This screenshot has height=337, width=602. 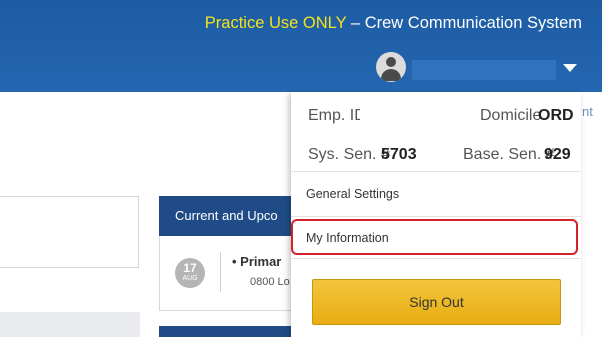 What do you see at coordinates (349, 154) in the screenshot?
I see `sys-sen-label: Sys. Sen. #` at bounding box center [349, 154].